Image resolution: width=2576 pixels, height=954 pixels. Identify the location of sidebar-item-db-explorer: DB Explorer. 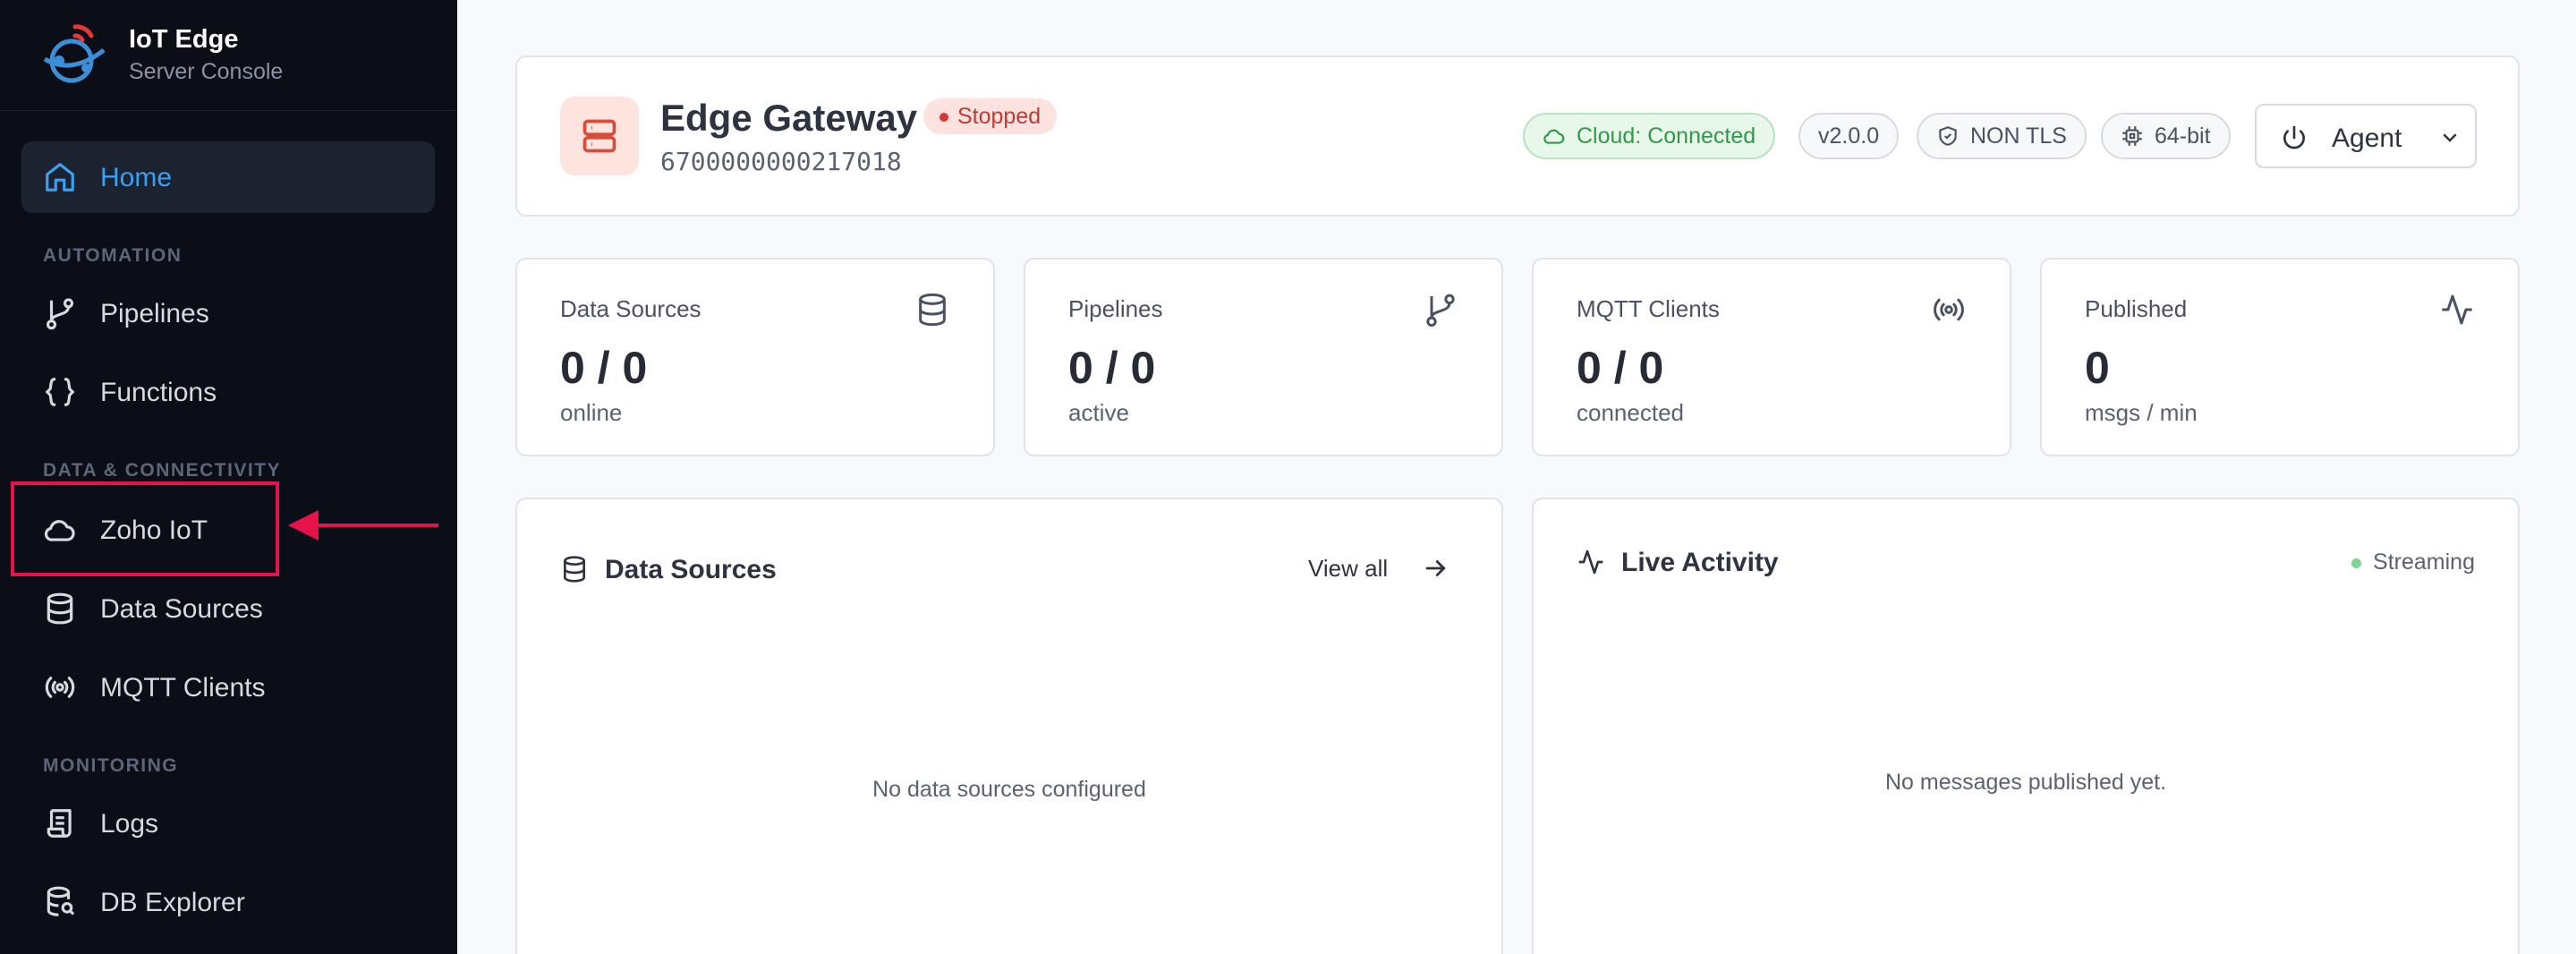
(228, 902).